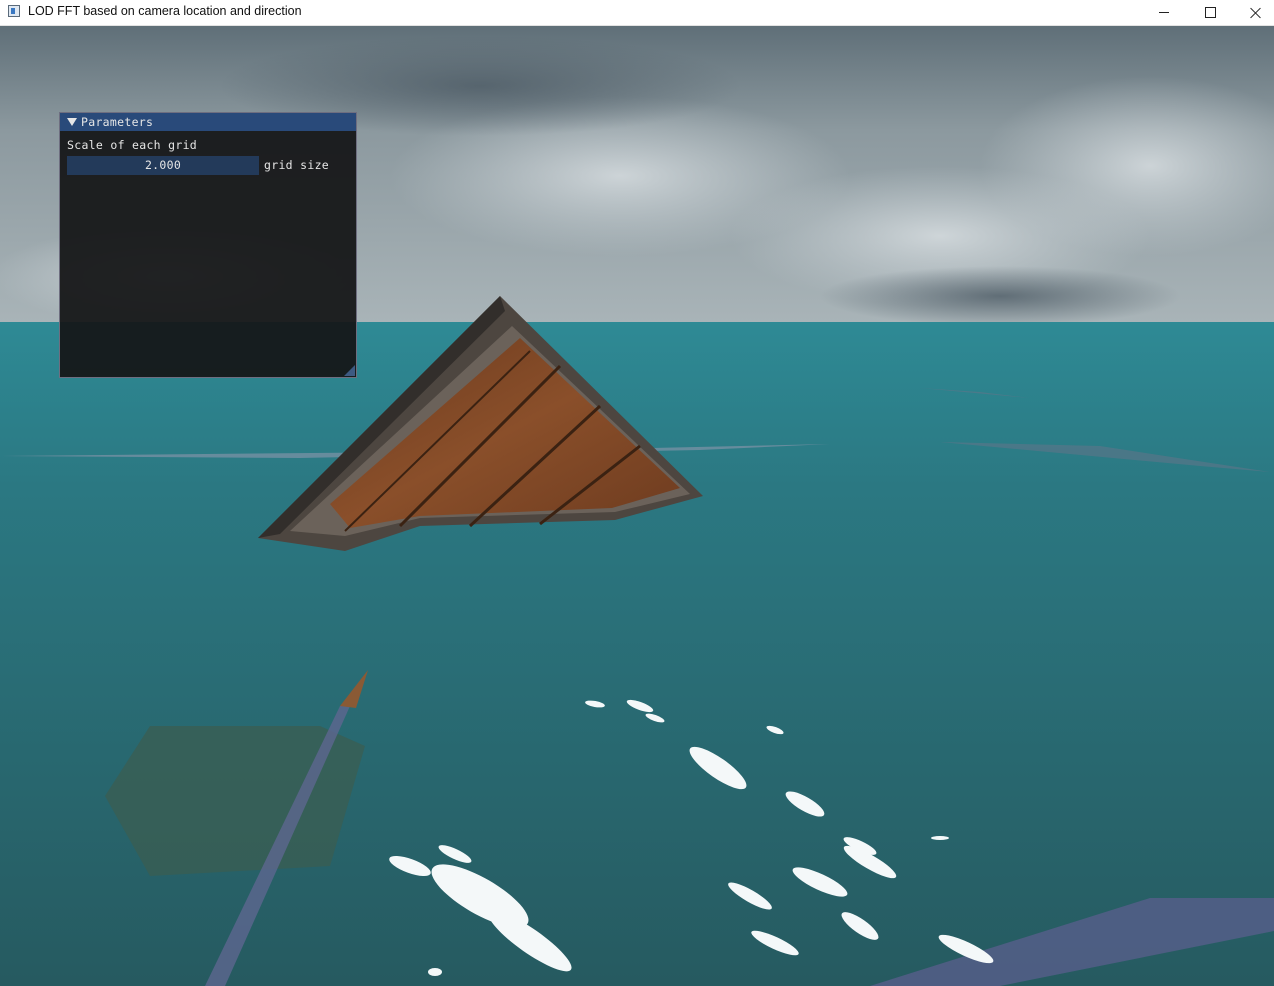 This screenshot has width=1274, height=986. Describe the element at coordinates (72, 122) in the screenshot. I see `collapse-triangle-icon` at that location.